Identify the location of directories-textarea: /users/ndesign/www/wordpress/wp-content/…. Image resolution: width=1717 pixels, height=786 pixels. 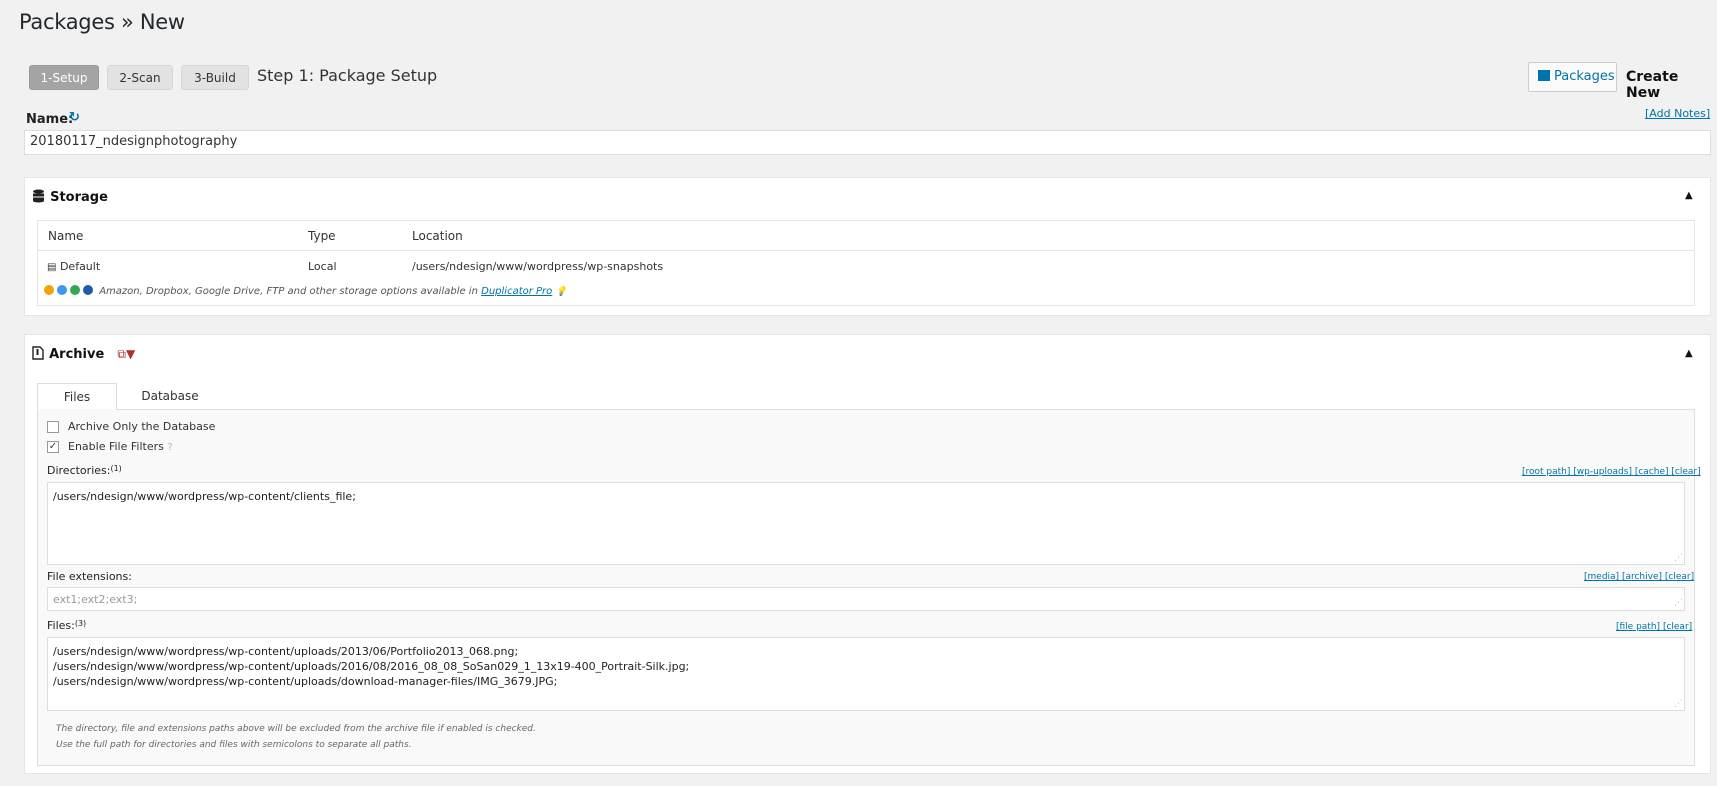
(866, 523).